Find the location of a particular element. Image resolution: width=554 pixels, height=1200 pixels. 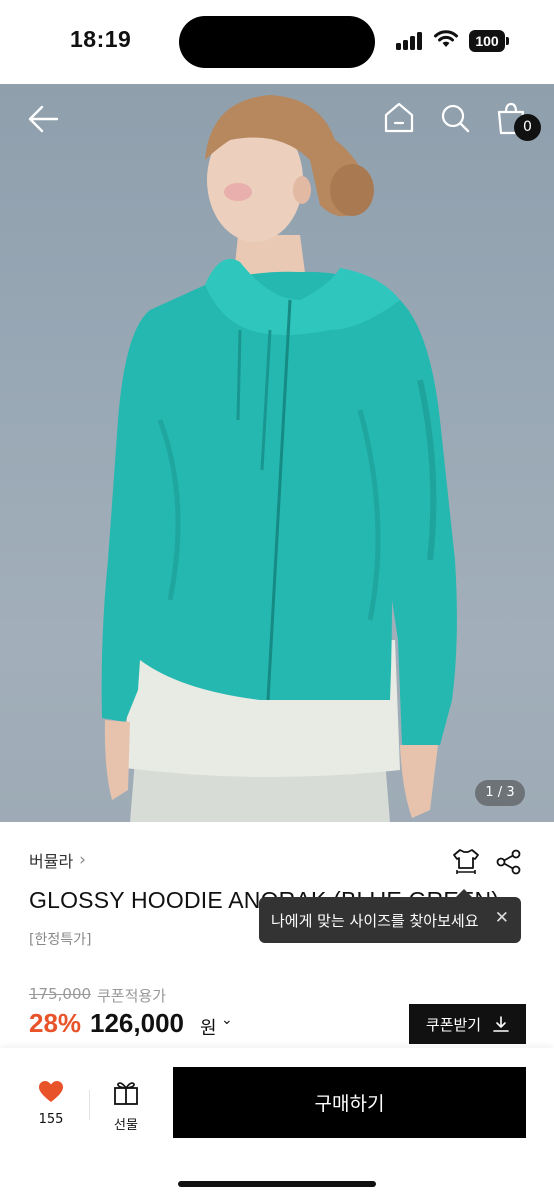

like-count: 155 is located at coordinates (51, 1119).